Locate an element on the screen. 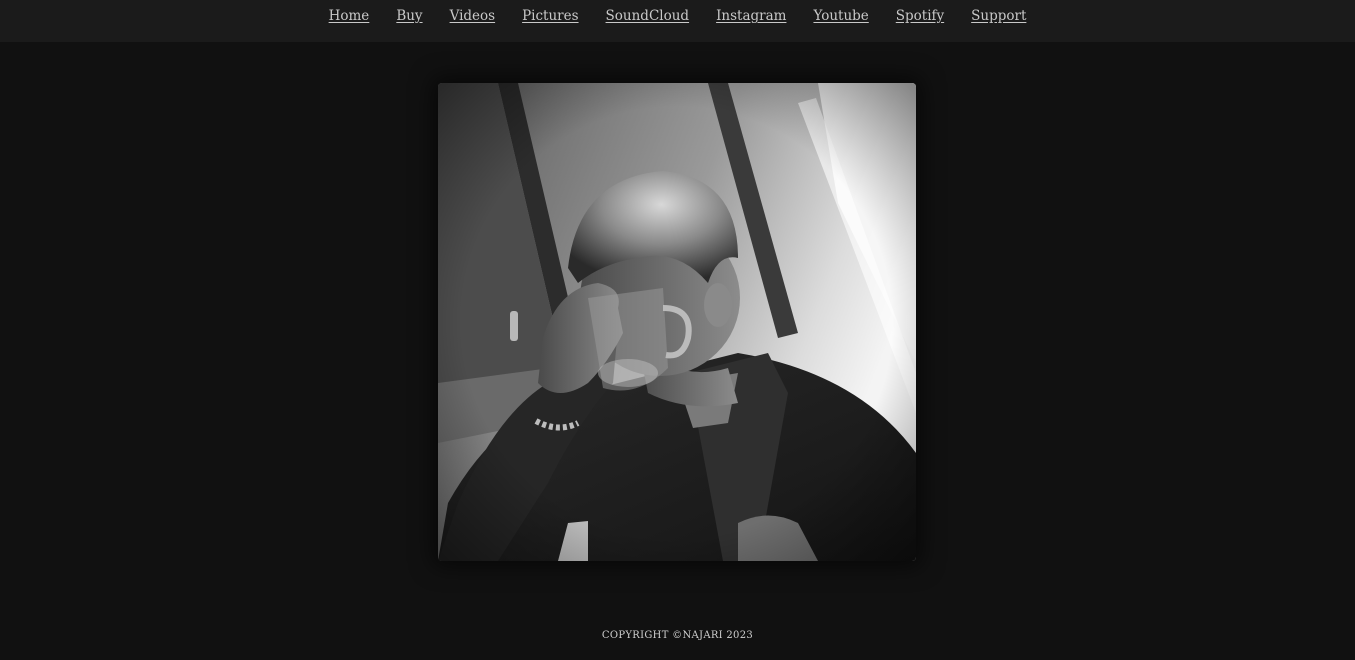 The height and width of the screenshot is (660, 1355). nav-link-youtube: Youtube is located at coordinates (840, 16).